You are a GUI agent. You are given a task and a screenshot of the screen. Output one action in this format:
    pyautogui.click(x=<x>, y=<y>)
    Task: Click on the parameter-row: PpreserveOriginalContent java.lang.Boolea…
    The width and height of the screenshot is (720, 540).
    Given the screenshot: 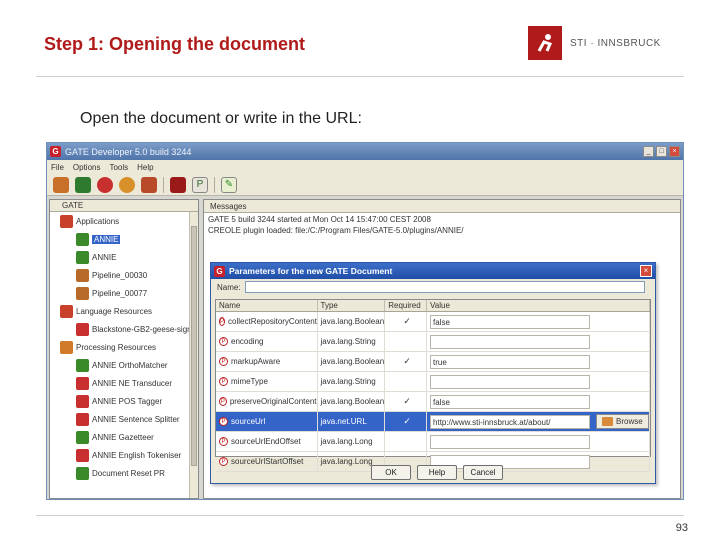 What is the action you would take?
    pyautogui.click(x=433, y=401)
    